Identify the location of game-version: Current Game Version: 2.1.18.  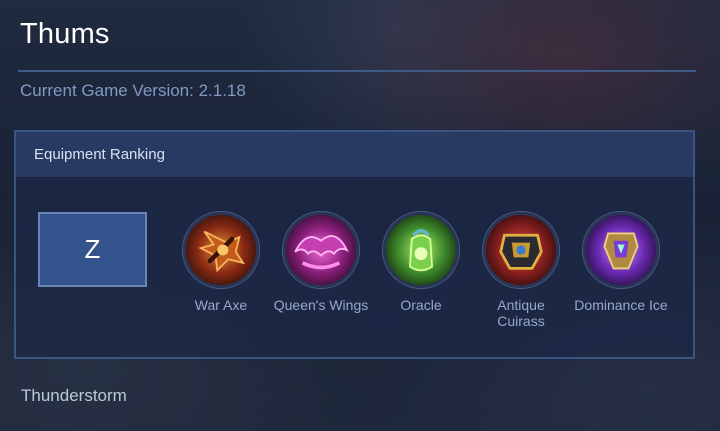
(133, 90).